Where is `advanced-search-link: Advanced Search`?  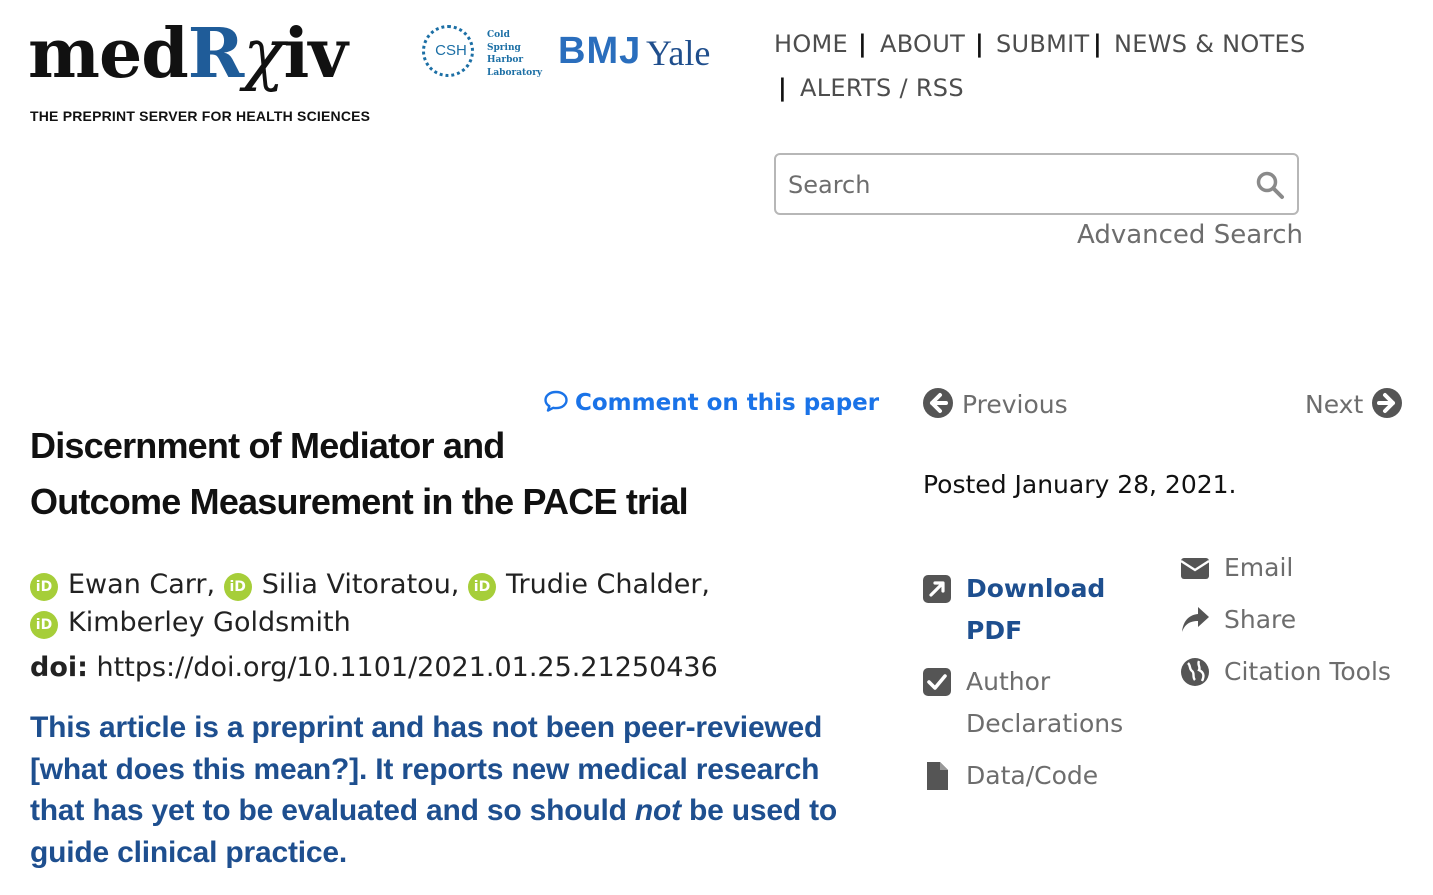
advanced-search-link: Advanced Search is located at coordinates (1190, 235).